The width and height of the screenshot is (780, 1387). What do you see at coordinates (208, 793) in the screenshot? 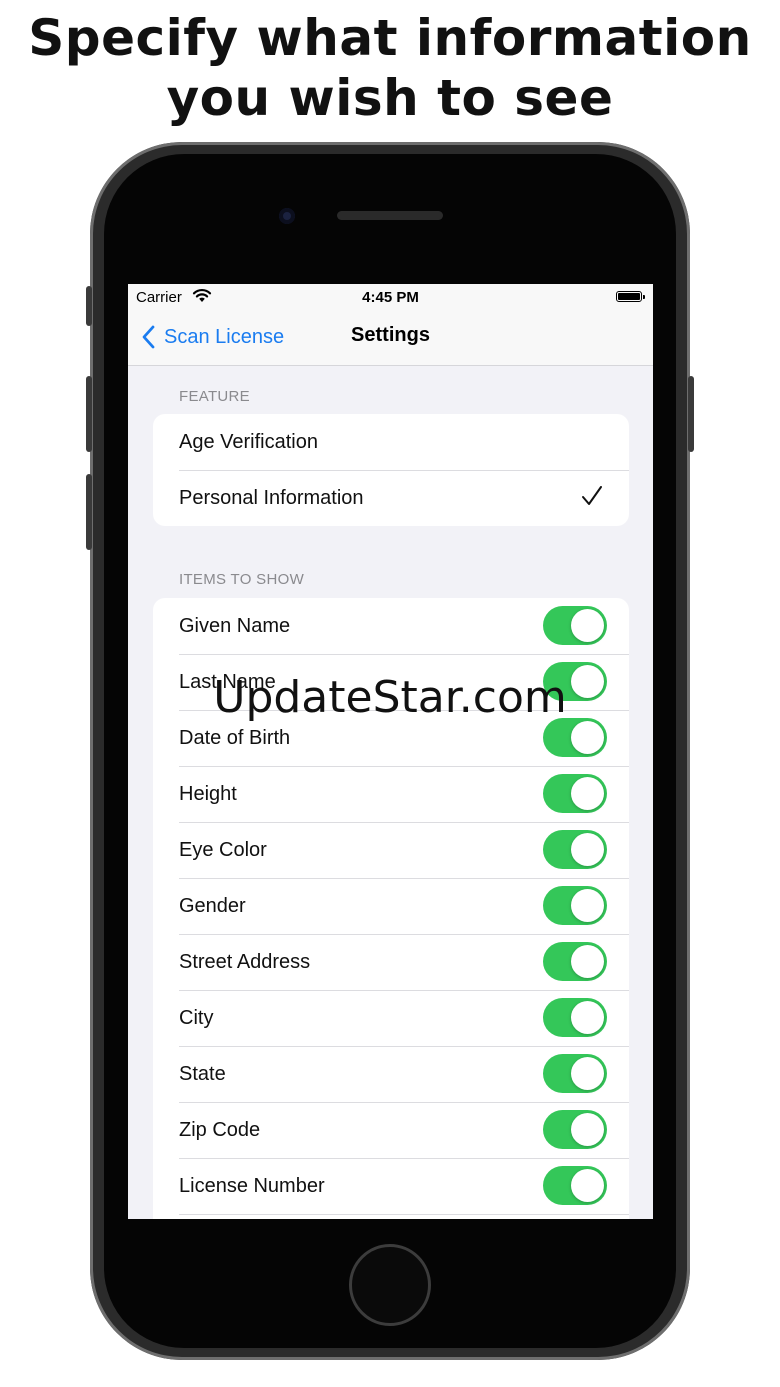
I see `list-item-label: Height` at bounding box center [208, 793].